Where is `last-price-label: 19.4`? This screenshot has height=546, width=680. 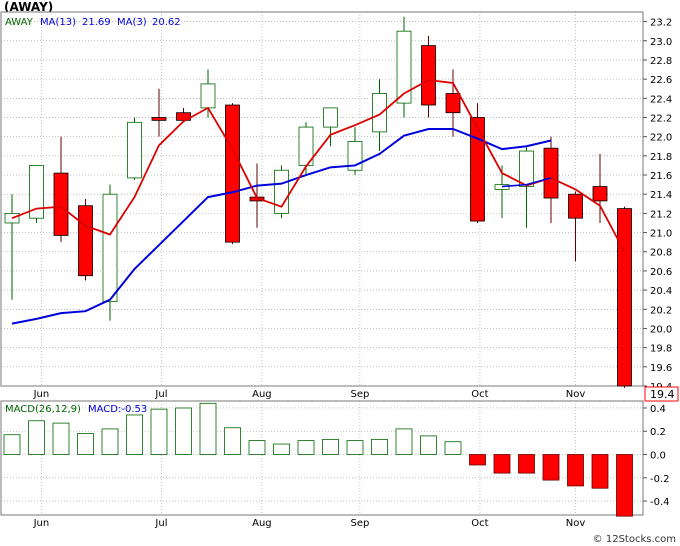
last-price-label: 19.4 is located at coordinates (662, 394).